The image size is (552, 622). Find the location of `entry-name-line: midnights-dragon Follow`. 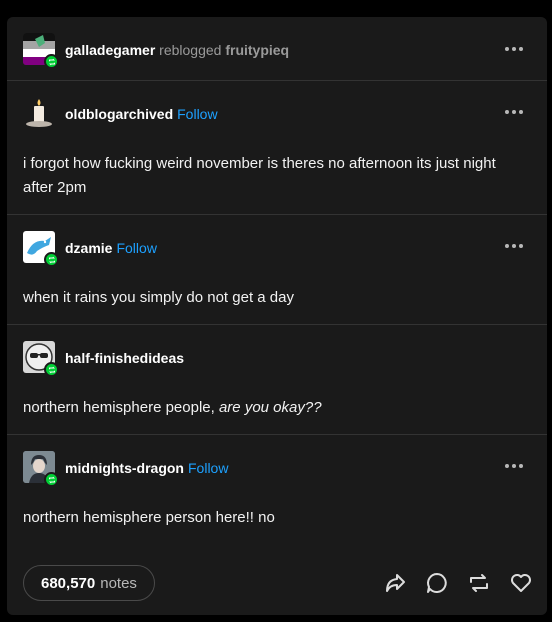

entry-name-line: midnights-dragon Follow is located at coordinates (146, 468).